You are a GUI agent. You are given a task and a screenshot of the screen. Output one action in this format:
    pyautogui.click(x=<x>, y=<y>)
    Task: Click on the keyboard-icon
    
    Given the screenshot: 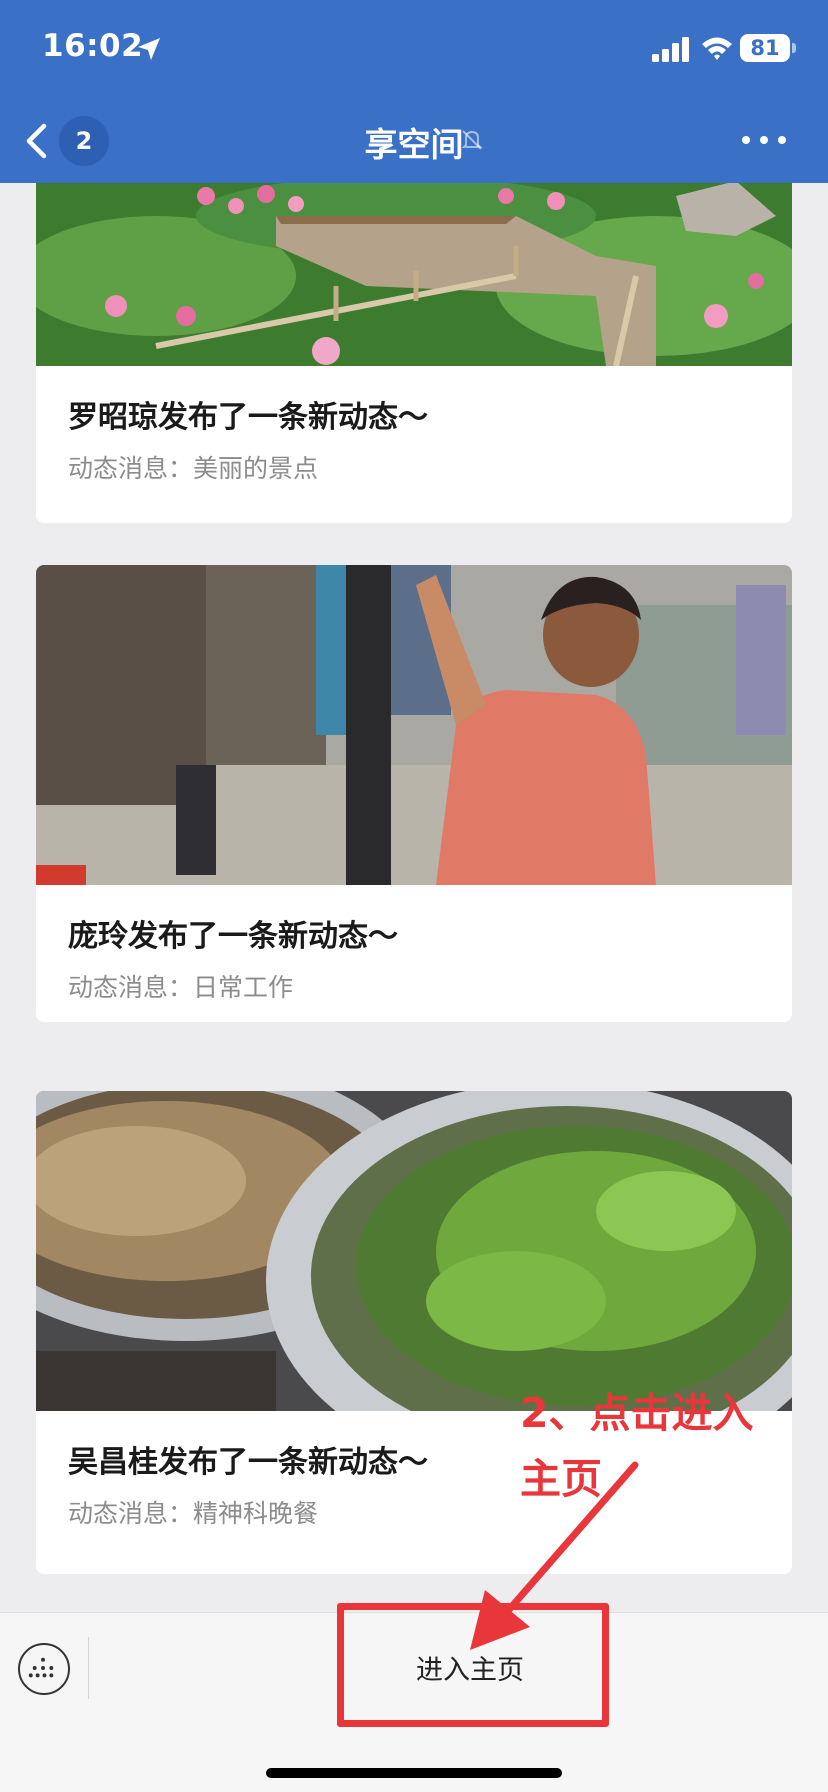 What is the action you would take?
    pyautogui.click(x=41, y=1667)
    